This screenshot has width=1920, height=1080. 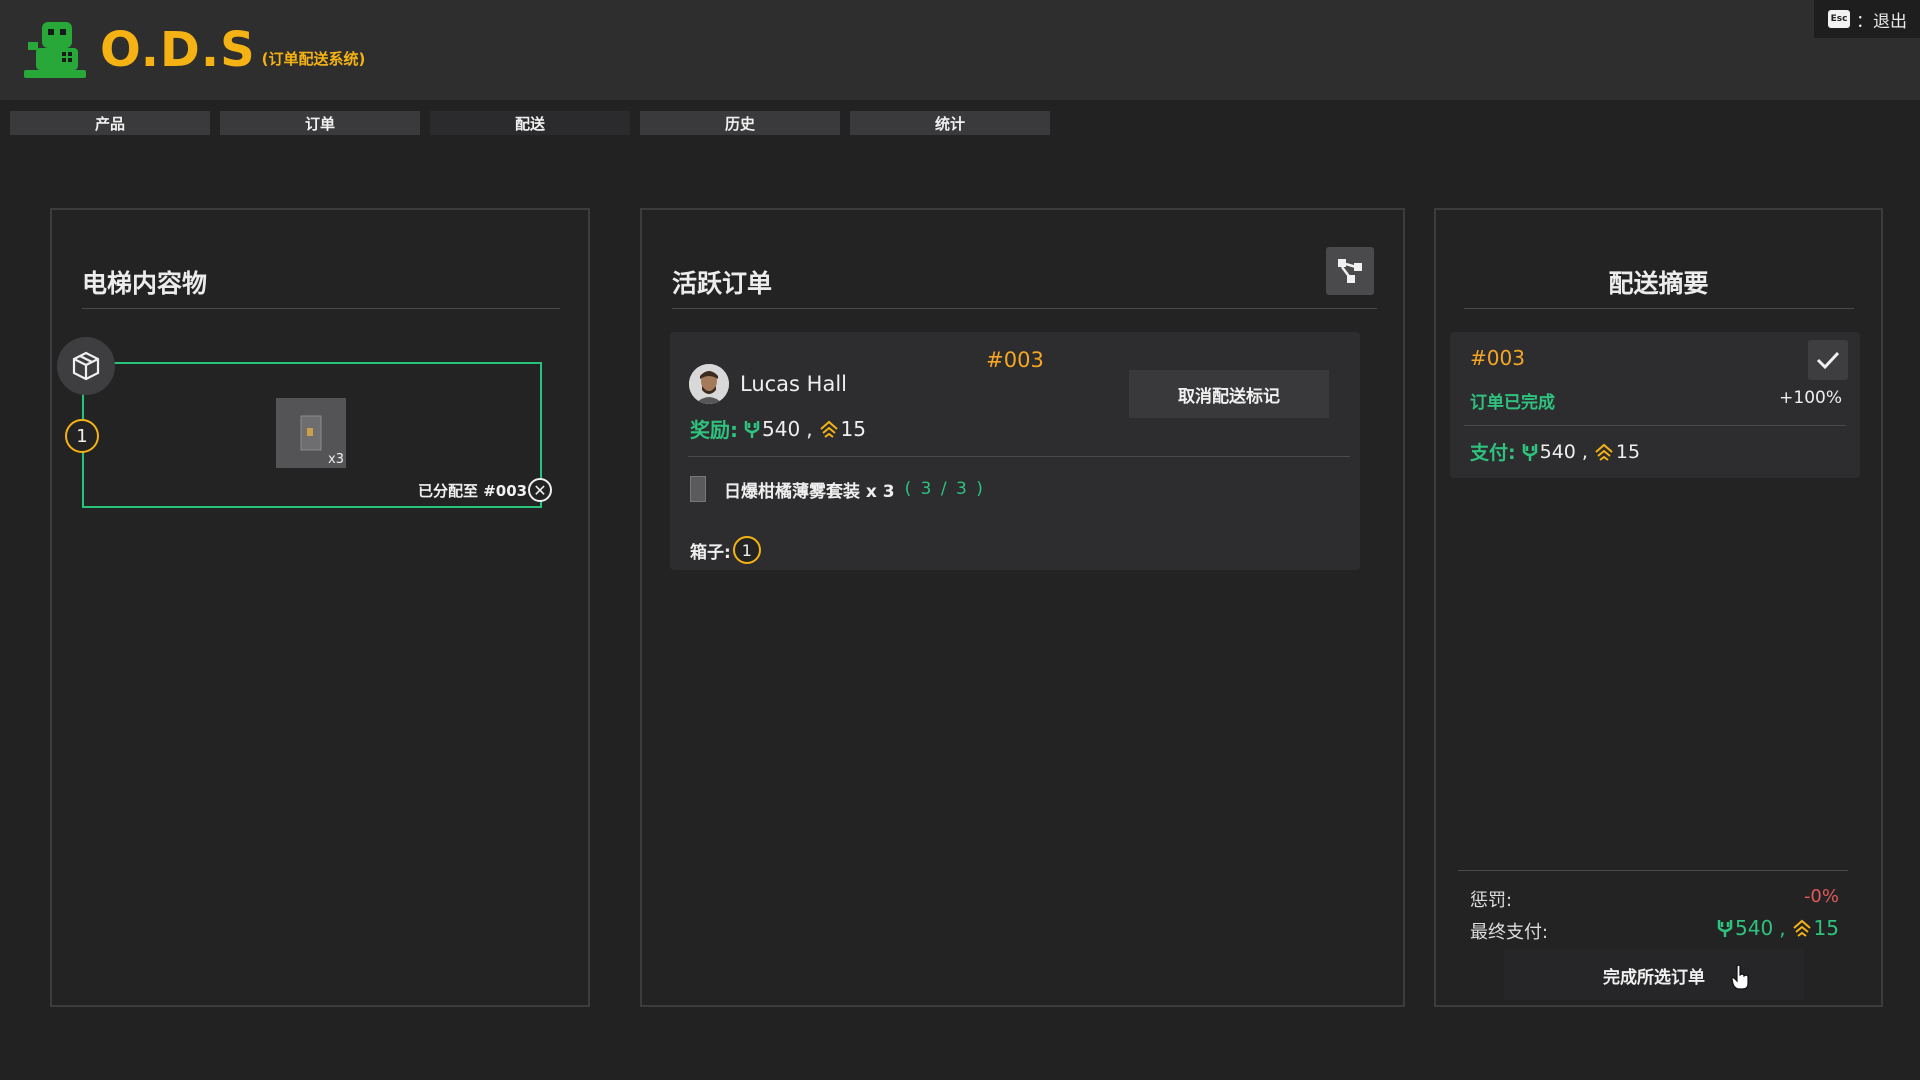 I want to click on summary-payment: 支付: 540 , 15, so click(x=1555, y=451).